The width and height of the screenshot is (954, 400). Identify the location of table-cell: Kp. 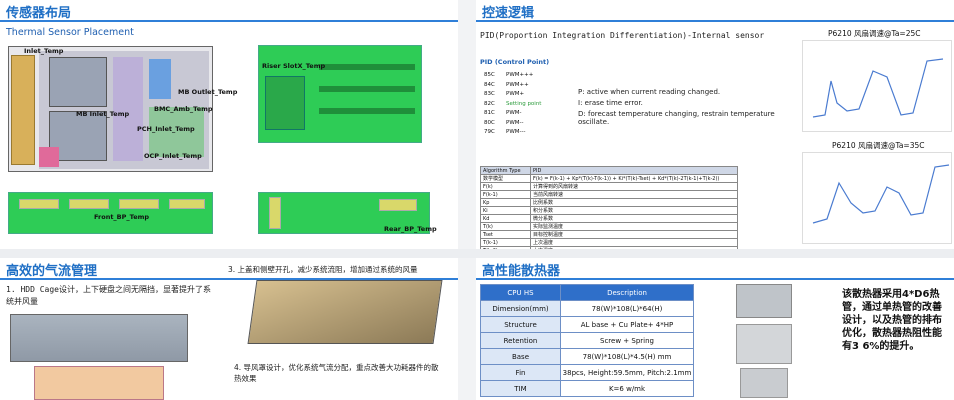
(505, 202).